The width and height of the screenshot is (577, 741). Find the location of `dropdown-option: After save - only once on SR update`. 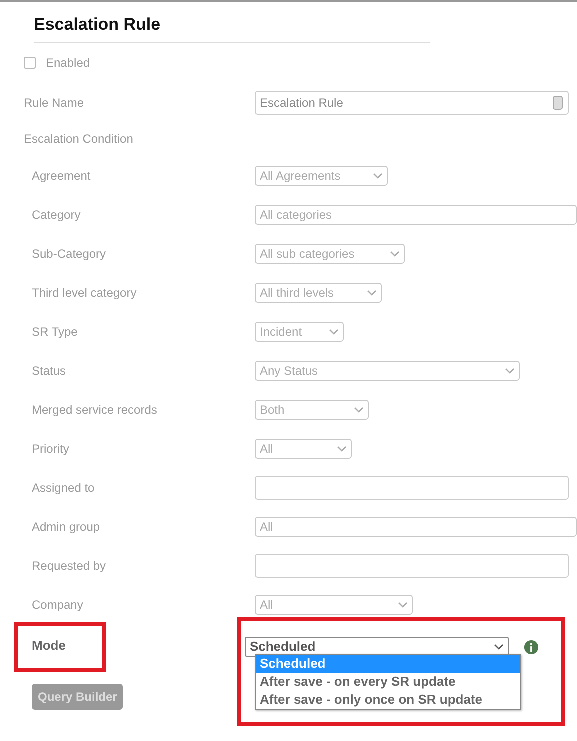

dropdown-option: After save - only once on SR update is located at coordinates (388, 700).